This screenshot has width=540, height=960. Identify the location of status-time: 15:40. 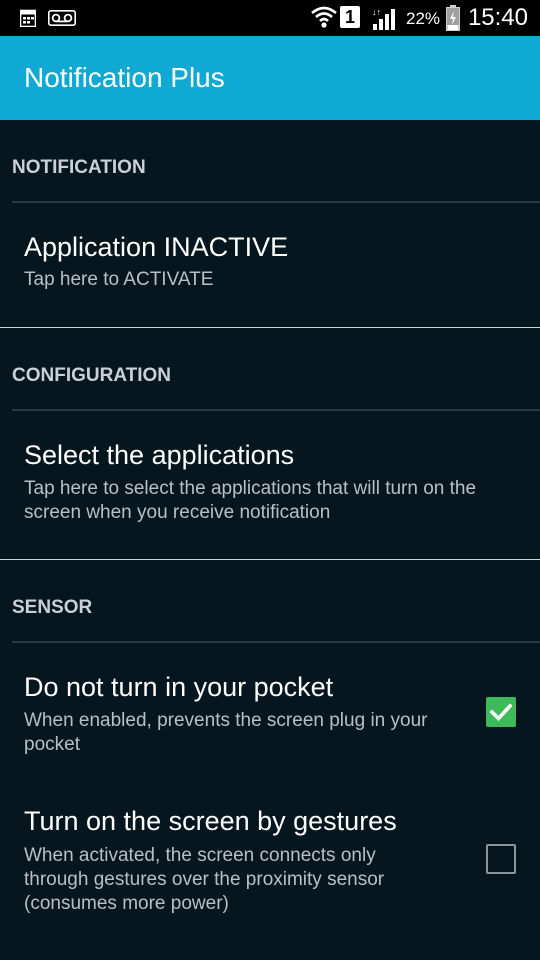
(497, 17).